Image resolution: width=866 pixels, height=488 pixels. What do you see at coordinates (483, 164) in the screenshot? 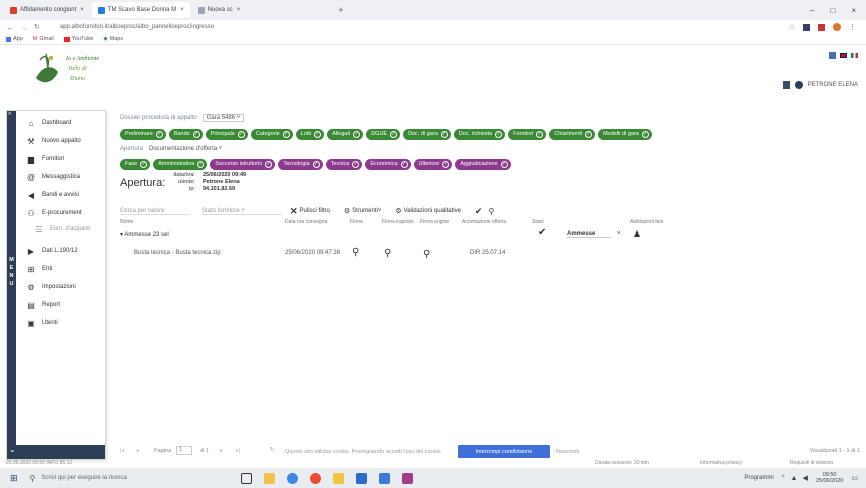
I see `substep-pill: Aggiudicazione ✓` at bounding box center [483, 164].